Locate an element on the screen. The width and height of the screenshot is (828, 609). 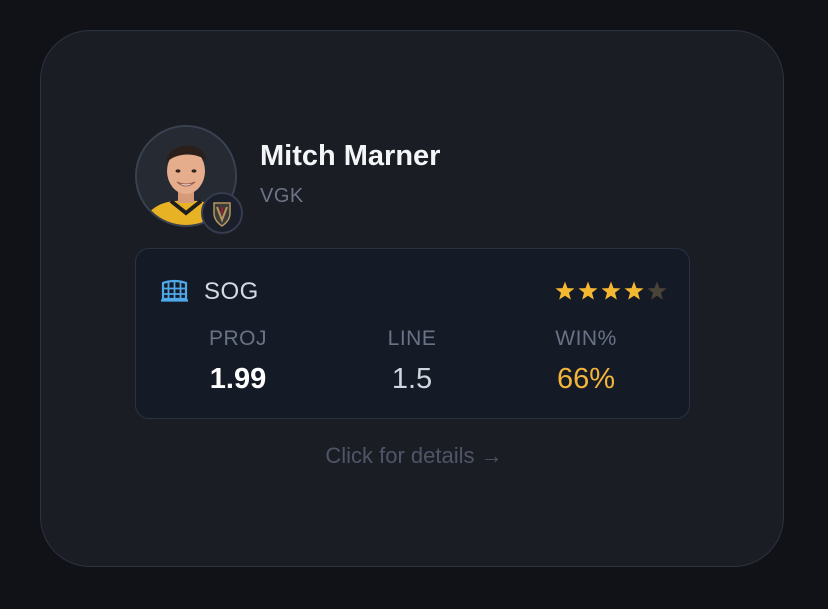
stat-label-win-pct: WIN% is located at coordinates (586, 338).